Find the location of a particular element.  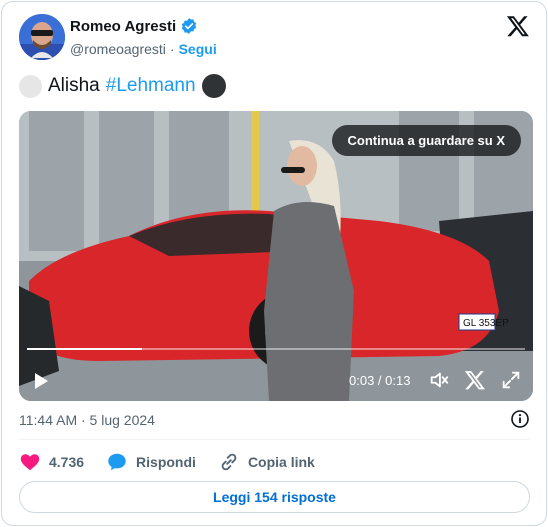

black-circle-emoji is located at coordinates (213, 86).